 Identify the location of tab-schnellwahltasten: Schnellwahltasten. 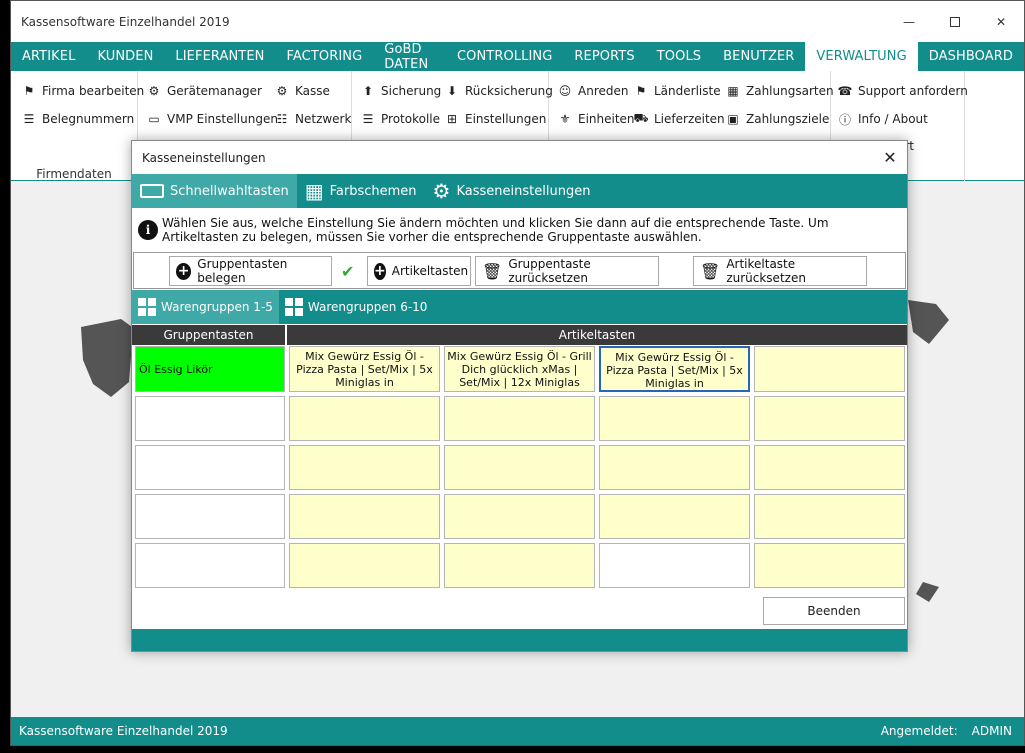
(214, 191).